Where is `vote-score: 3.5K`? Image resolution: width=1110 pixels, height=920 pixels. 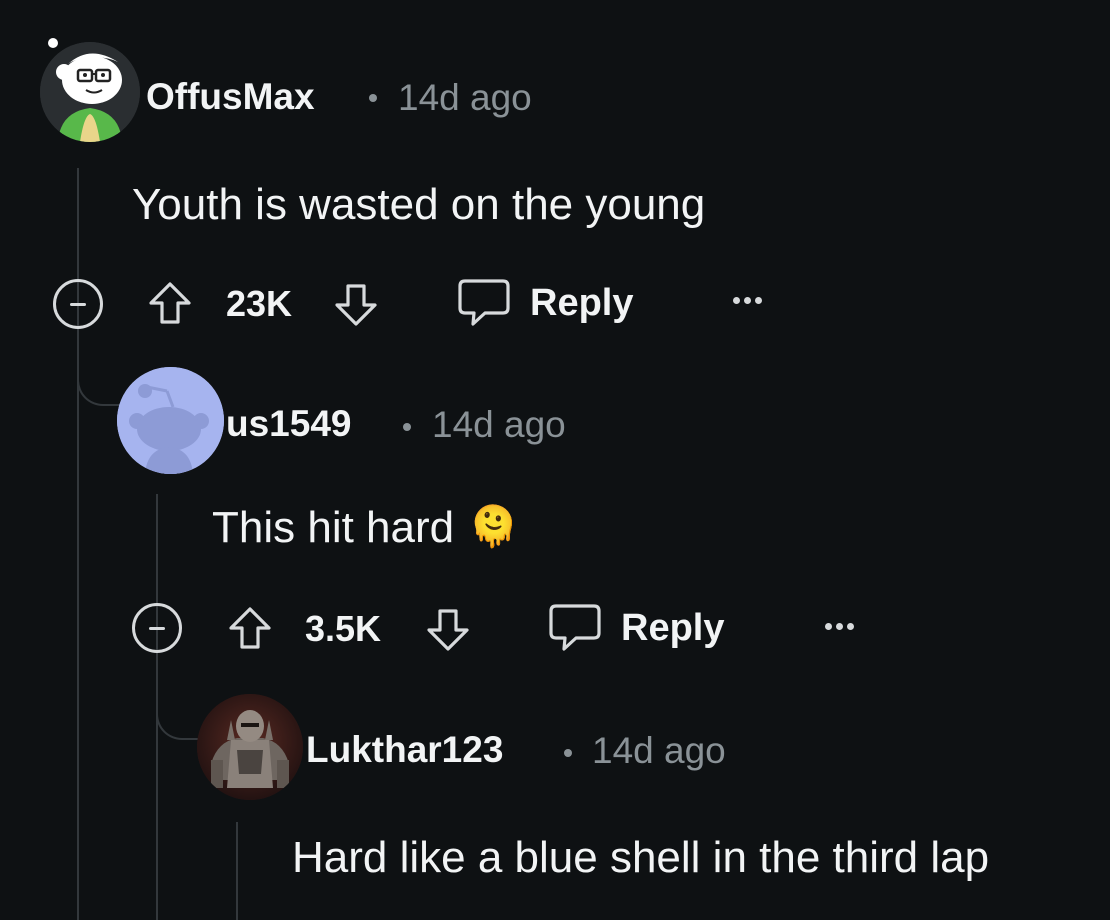
vote-score: 3.5K is located at coordinates (343, 628).